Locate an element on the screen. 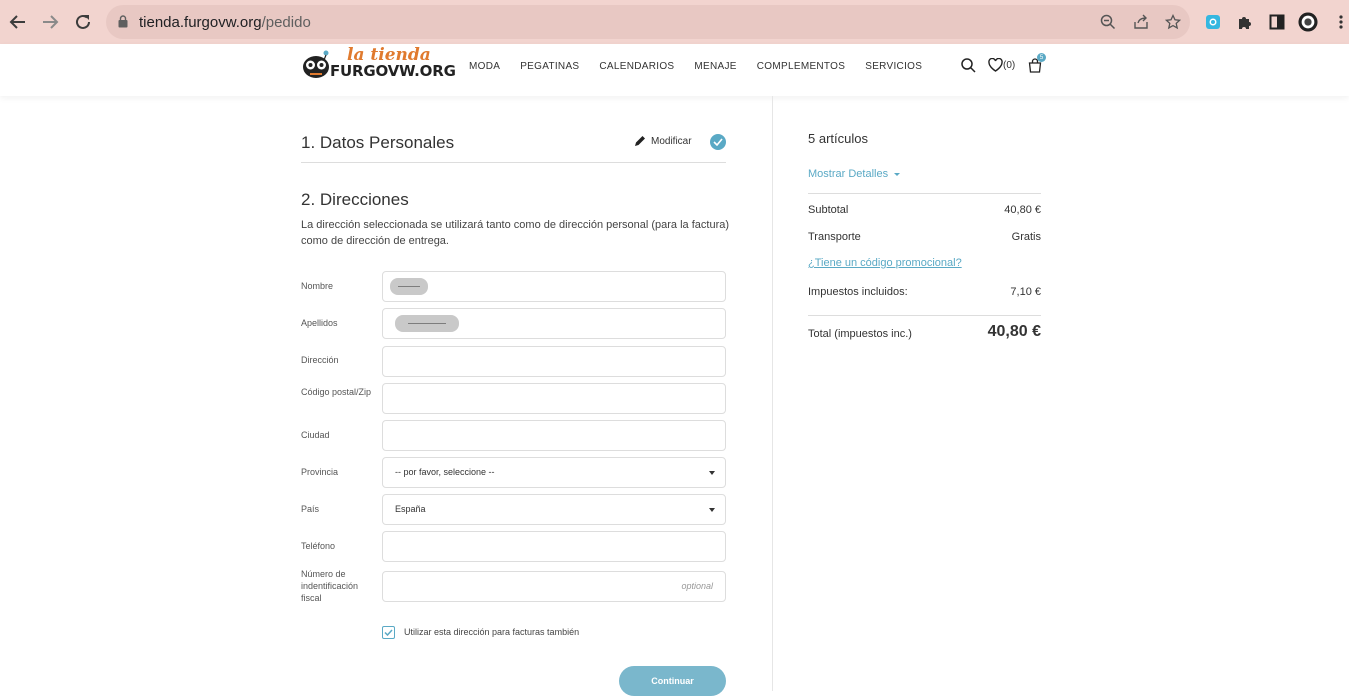  pais-value: España is located at coordinates (410, 509).